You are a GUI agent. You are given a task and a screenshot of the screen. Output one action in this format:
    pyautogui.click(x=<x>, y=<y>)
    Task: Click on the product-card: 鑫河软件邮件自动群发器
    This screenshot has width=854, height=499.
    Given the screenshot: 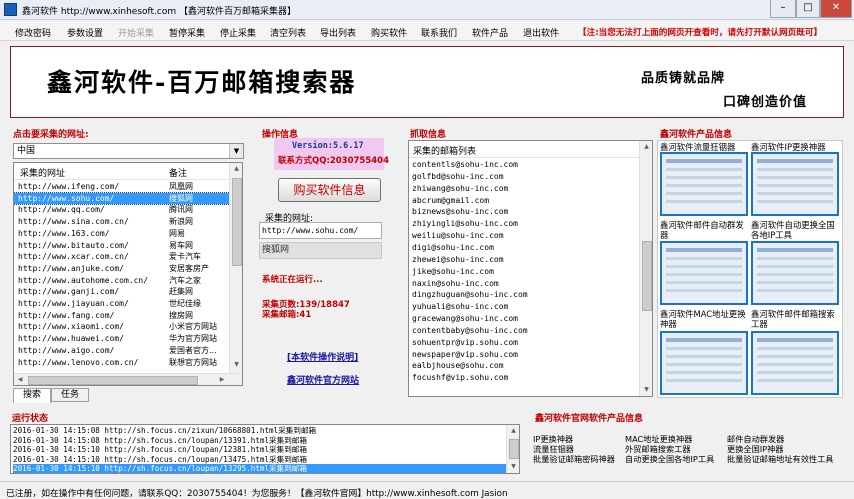 What is the action you would take?
    pyautogui.click(x=705, y=230)
    